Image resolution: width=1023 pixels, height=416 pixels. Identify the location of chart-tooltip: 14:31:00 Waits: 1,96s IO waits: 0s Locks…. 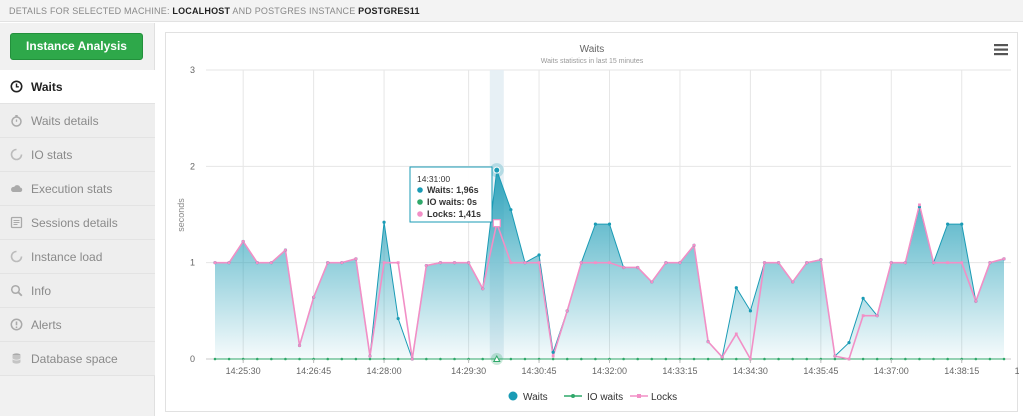
(451, 194).